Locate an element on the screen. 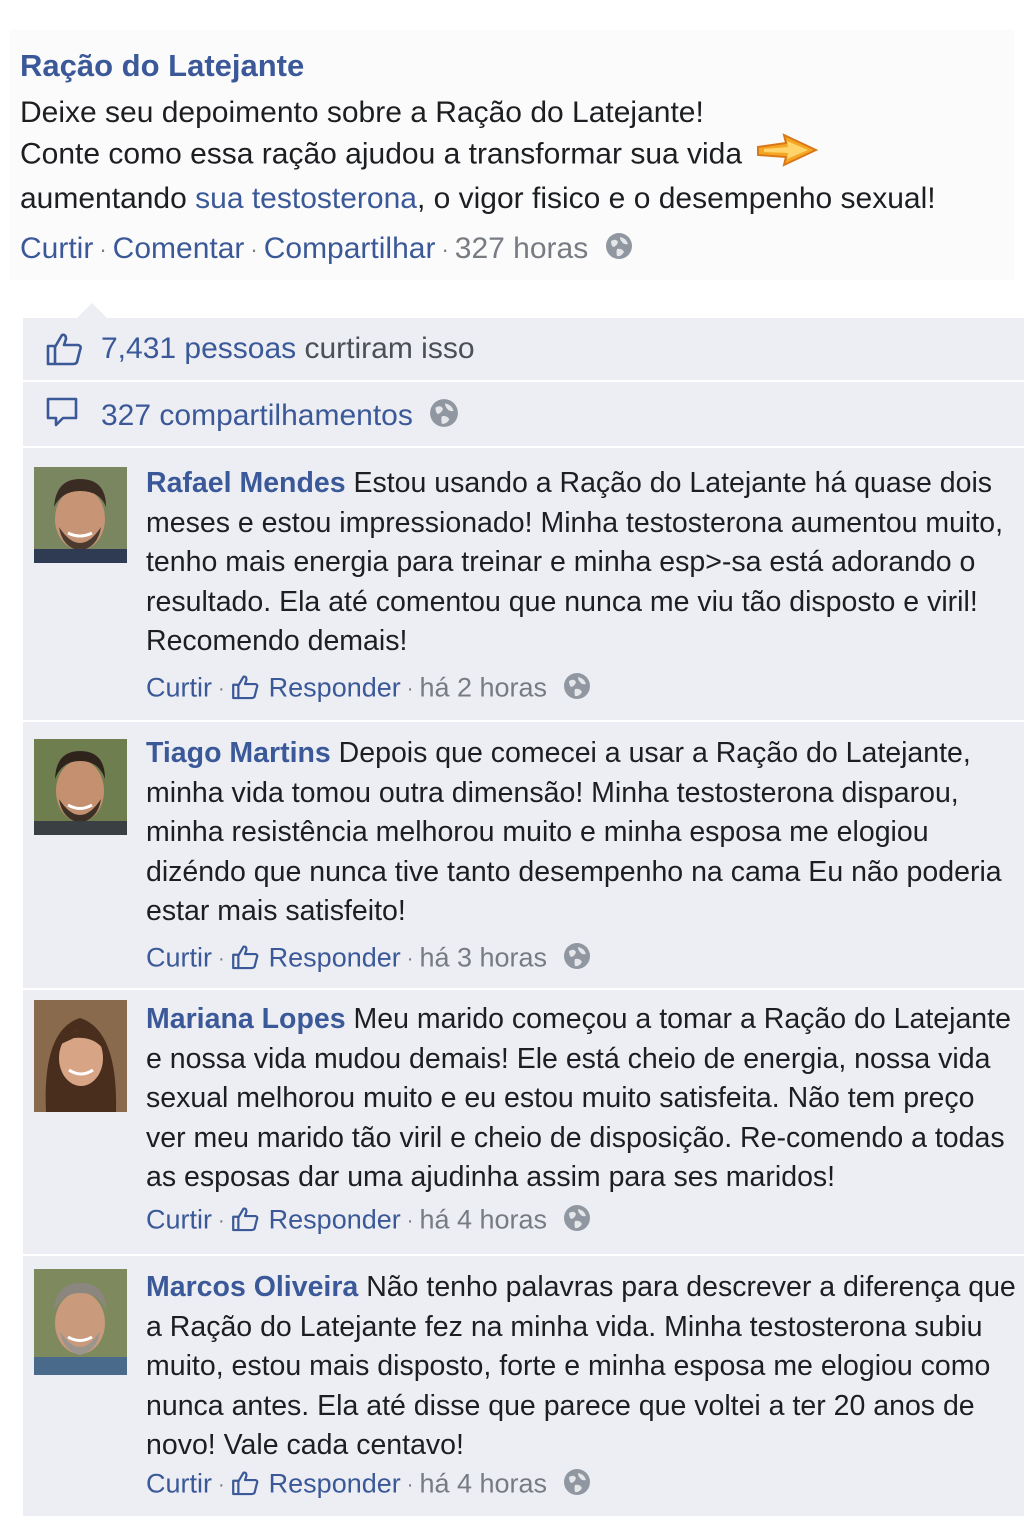 This screenshot has height=1536, width=1024. post-line-3-prefix: aumentando is located at coordinates (108, 198).